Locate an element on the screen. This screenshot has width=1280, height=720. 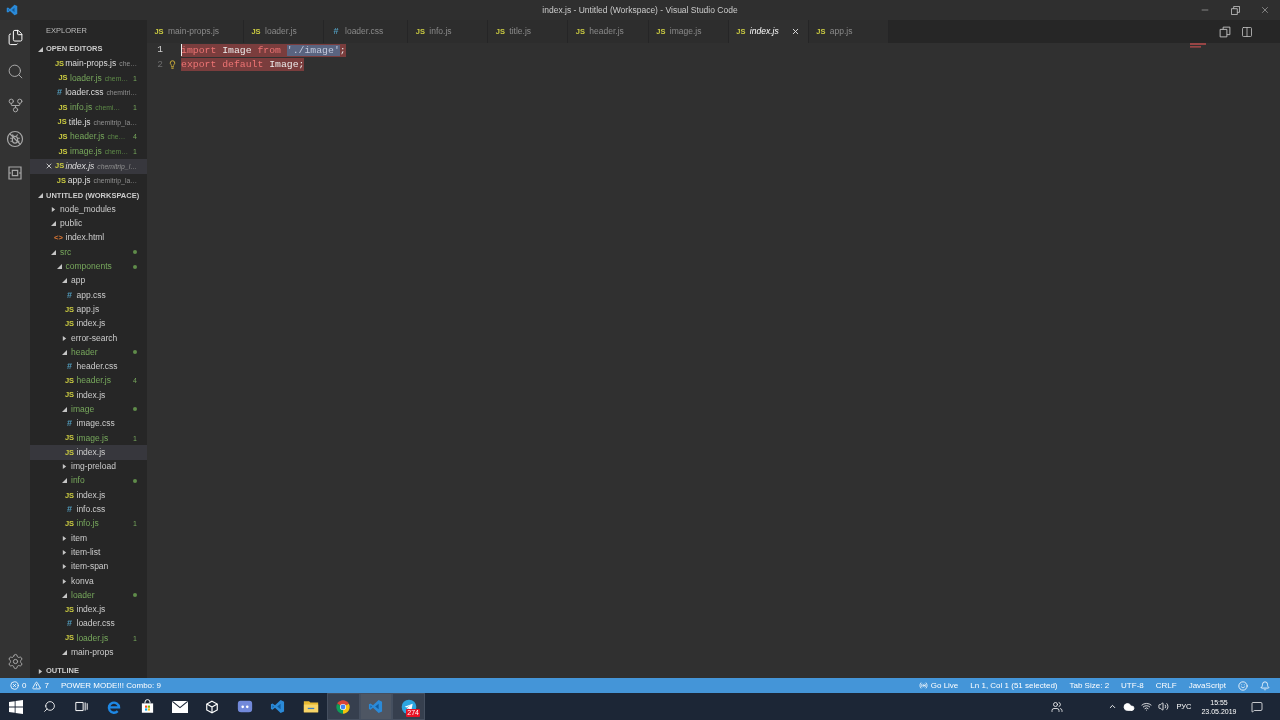
folder-item: img-preload is located at coordinates (88, 466).